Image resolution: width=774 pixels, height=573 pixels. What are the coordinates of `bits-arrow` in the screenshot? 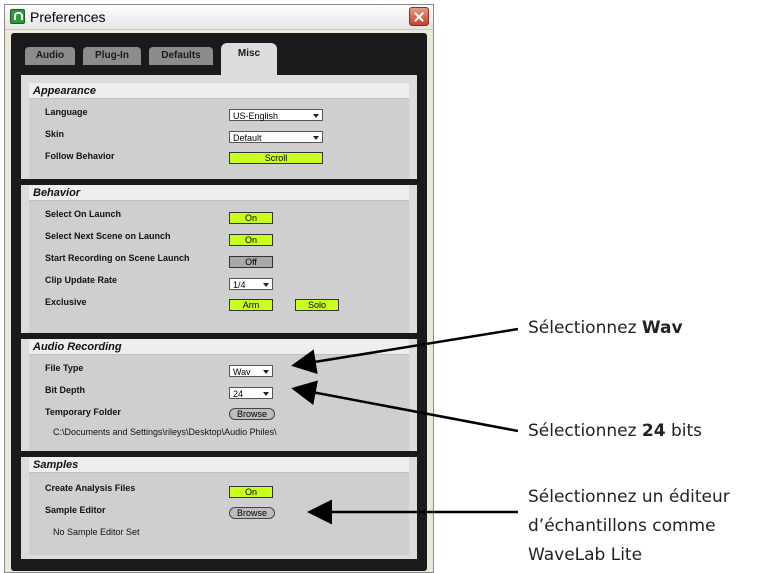 It's located at (405, 406).